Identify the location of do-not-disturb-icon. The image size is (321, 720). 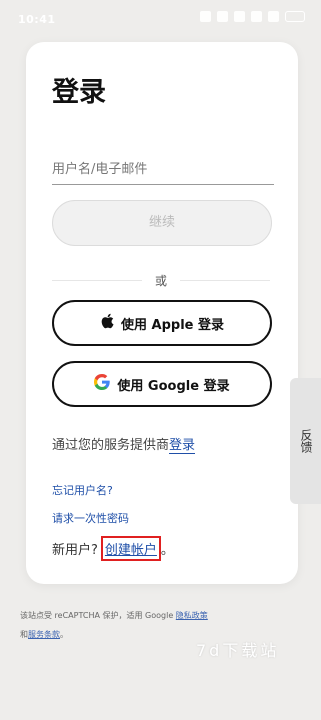
(205, 16).